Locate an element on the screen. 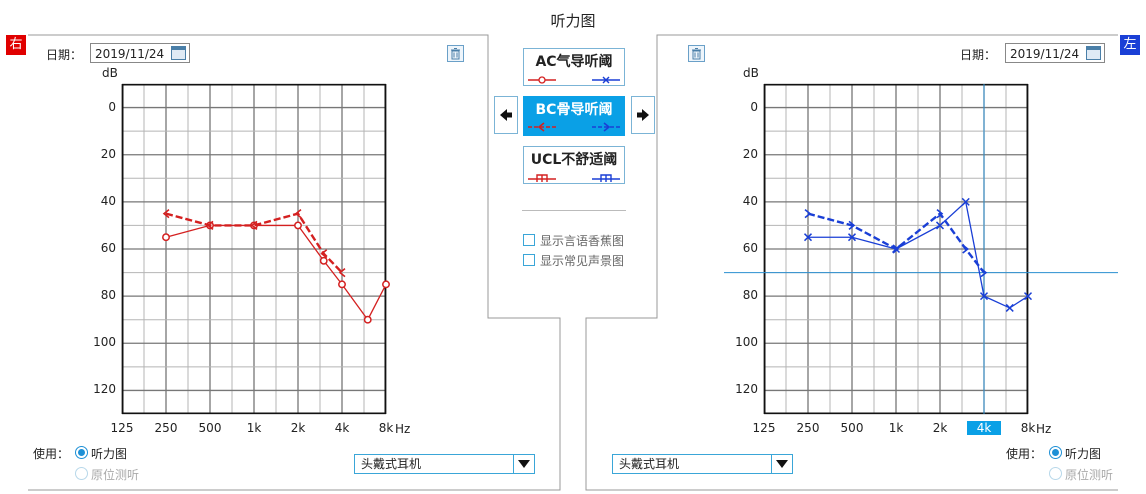  arrow-left-icon is located at coordinates (506, 115).